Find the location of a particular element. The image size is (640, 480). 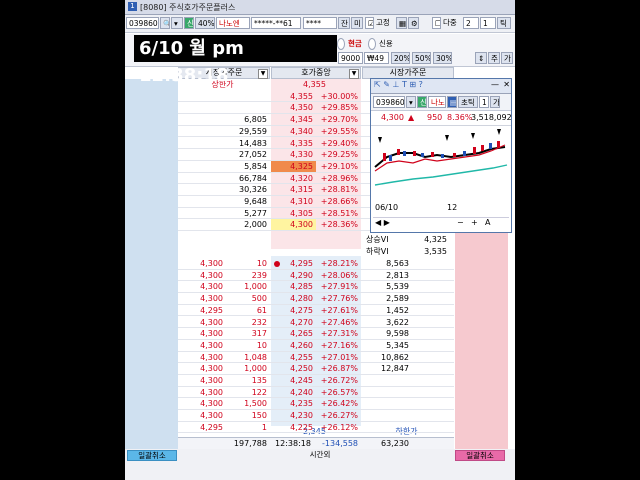

bid-price: 4,250 is located at coordinates (293, 368).